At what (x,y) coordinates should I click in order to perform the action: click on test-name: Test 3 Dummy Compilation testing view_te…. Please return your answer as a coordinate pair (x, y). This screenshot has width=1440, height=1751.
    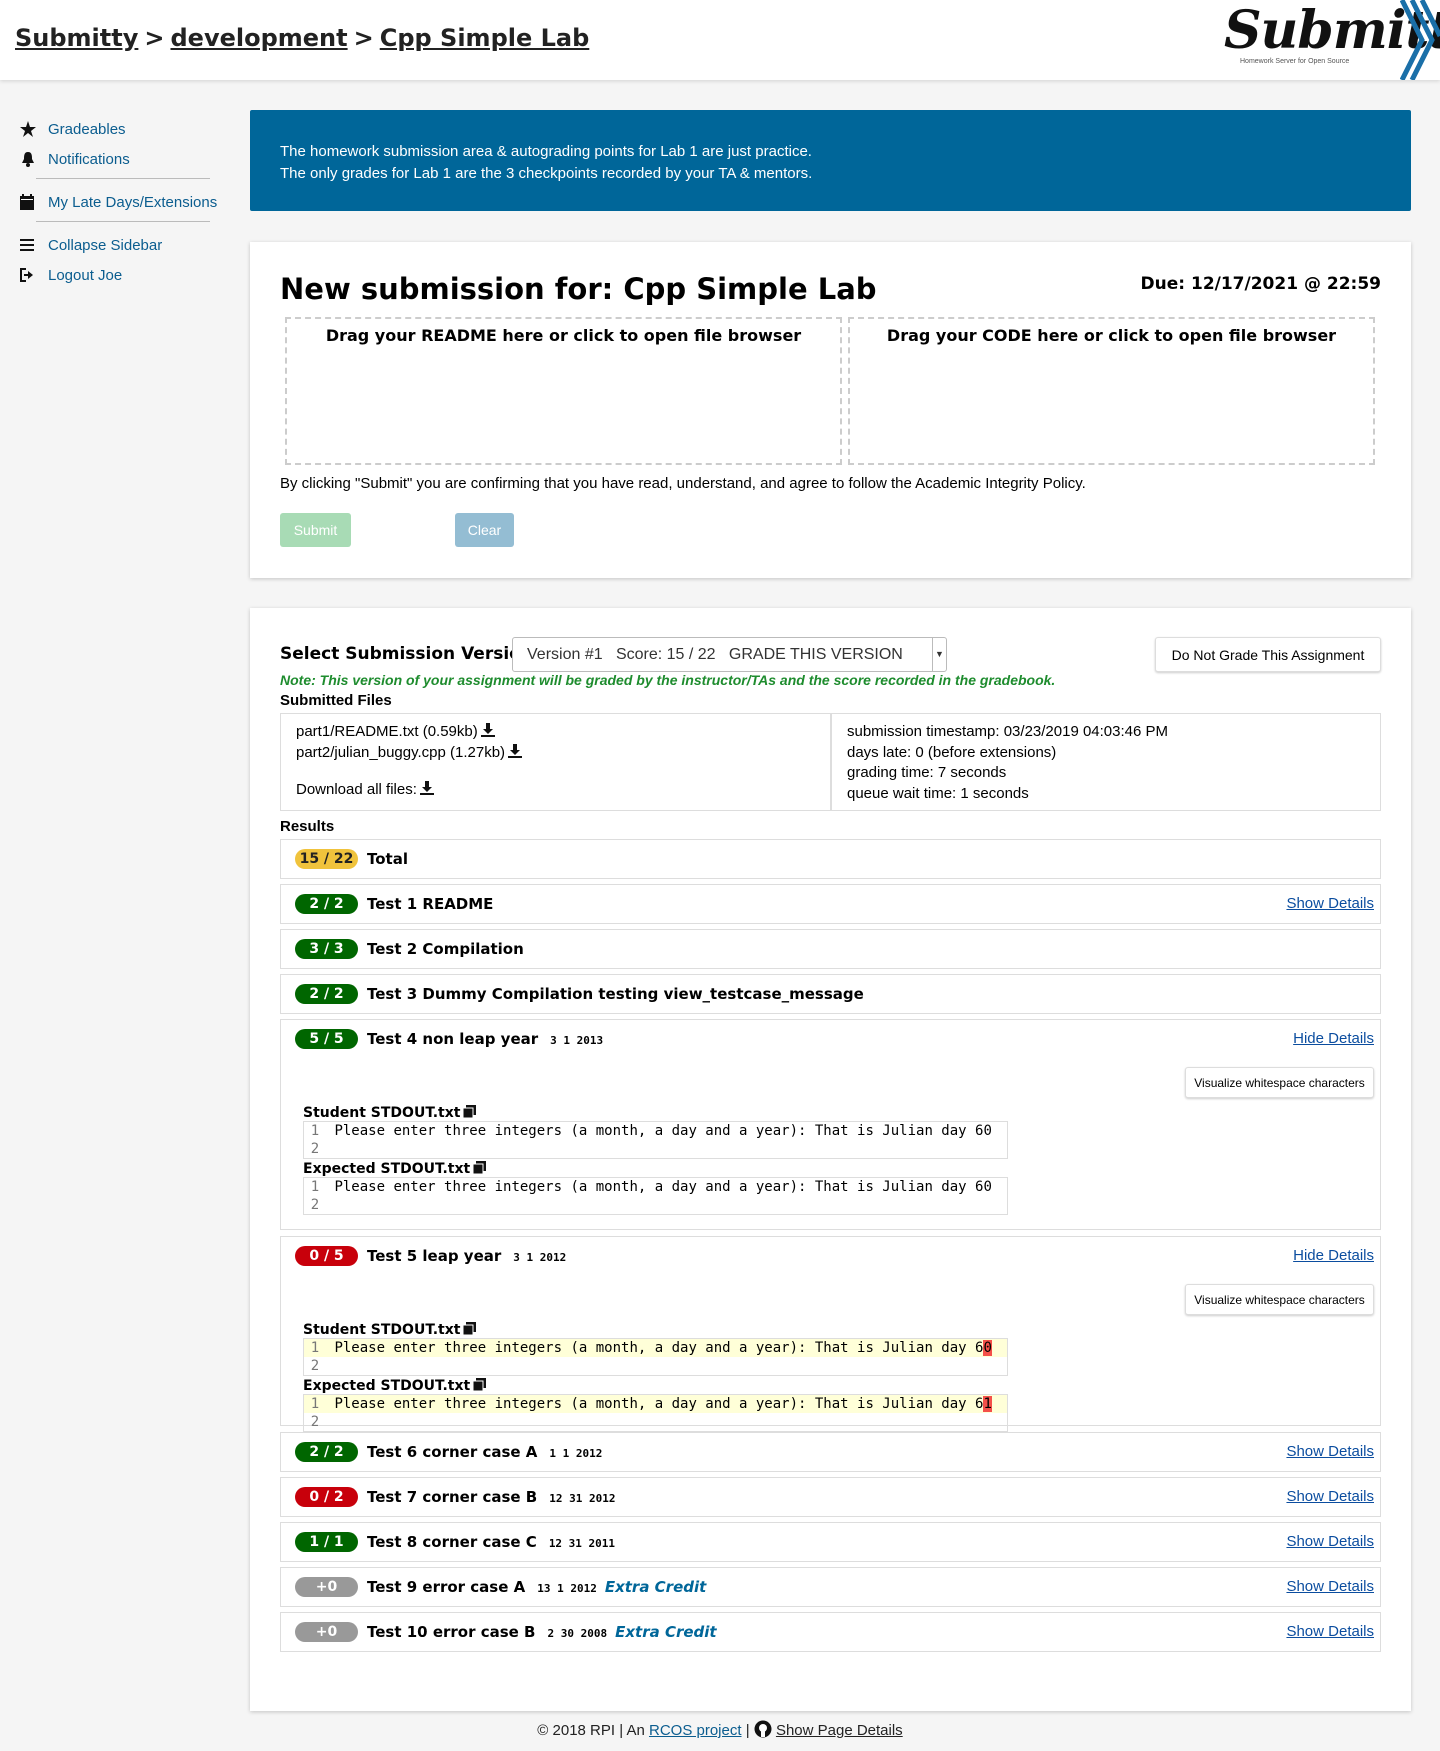
    Looking at the image, I should click on (615, 994).